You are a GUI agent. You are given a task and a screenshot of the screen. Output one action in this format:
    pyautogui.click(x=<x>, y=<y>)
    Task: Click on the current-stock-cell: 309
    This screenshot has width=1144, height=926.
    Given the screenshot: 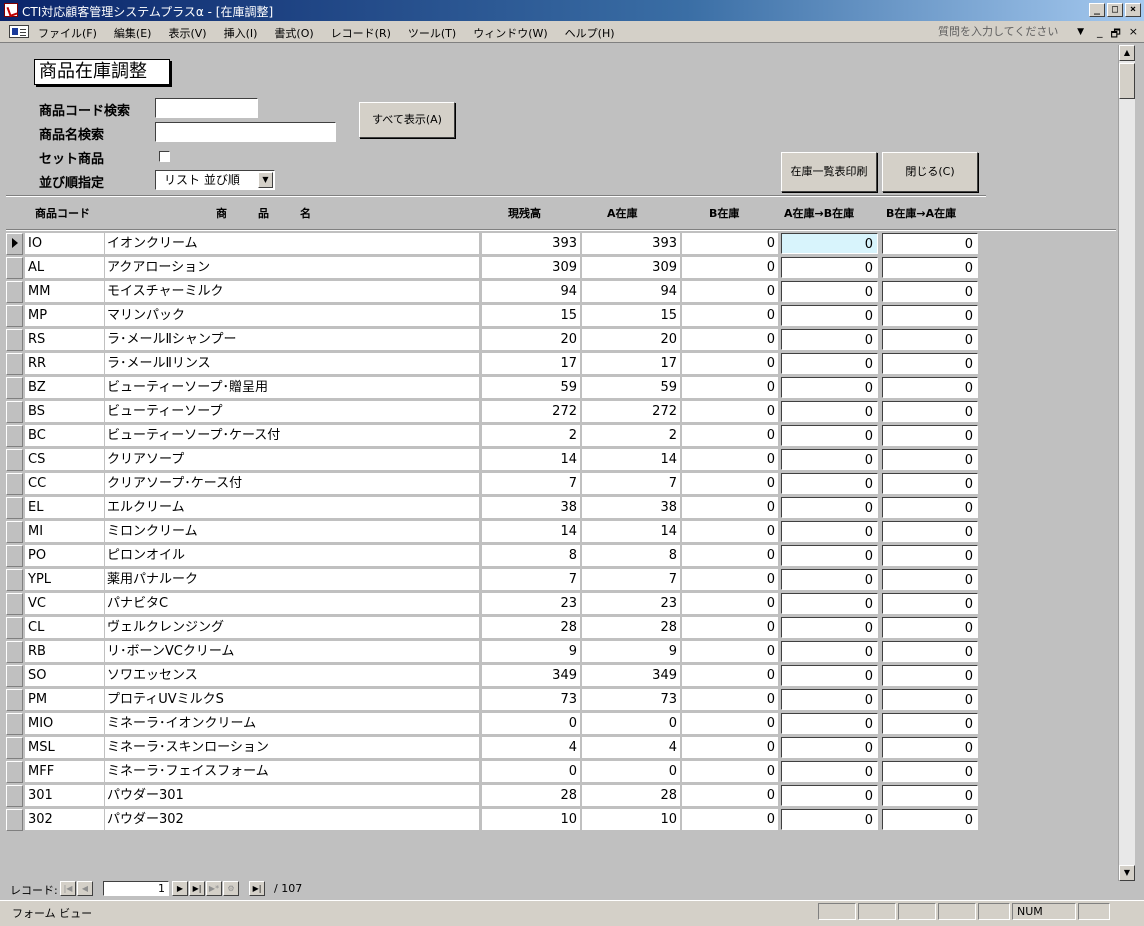 What is the action you would take?
    pyautogui.click(x=531, y=267)
    